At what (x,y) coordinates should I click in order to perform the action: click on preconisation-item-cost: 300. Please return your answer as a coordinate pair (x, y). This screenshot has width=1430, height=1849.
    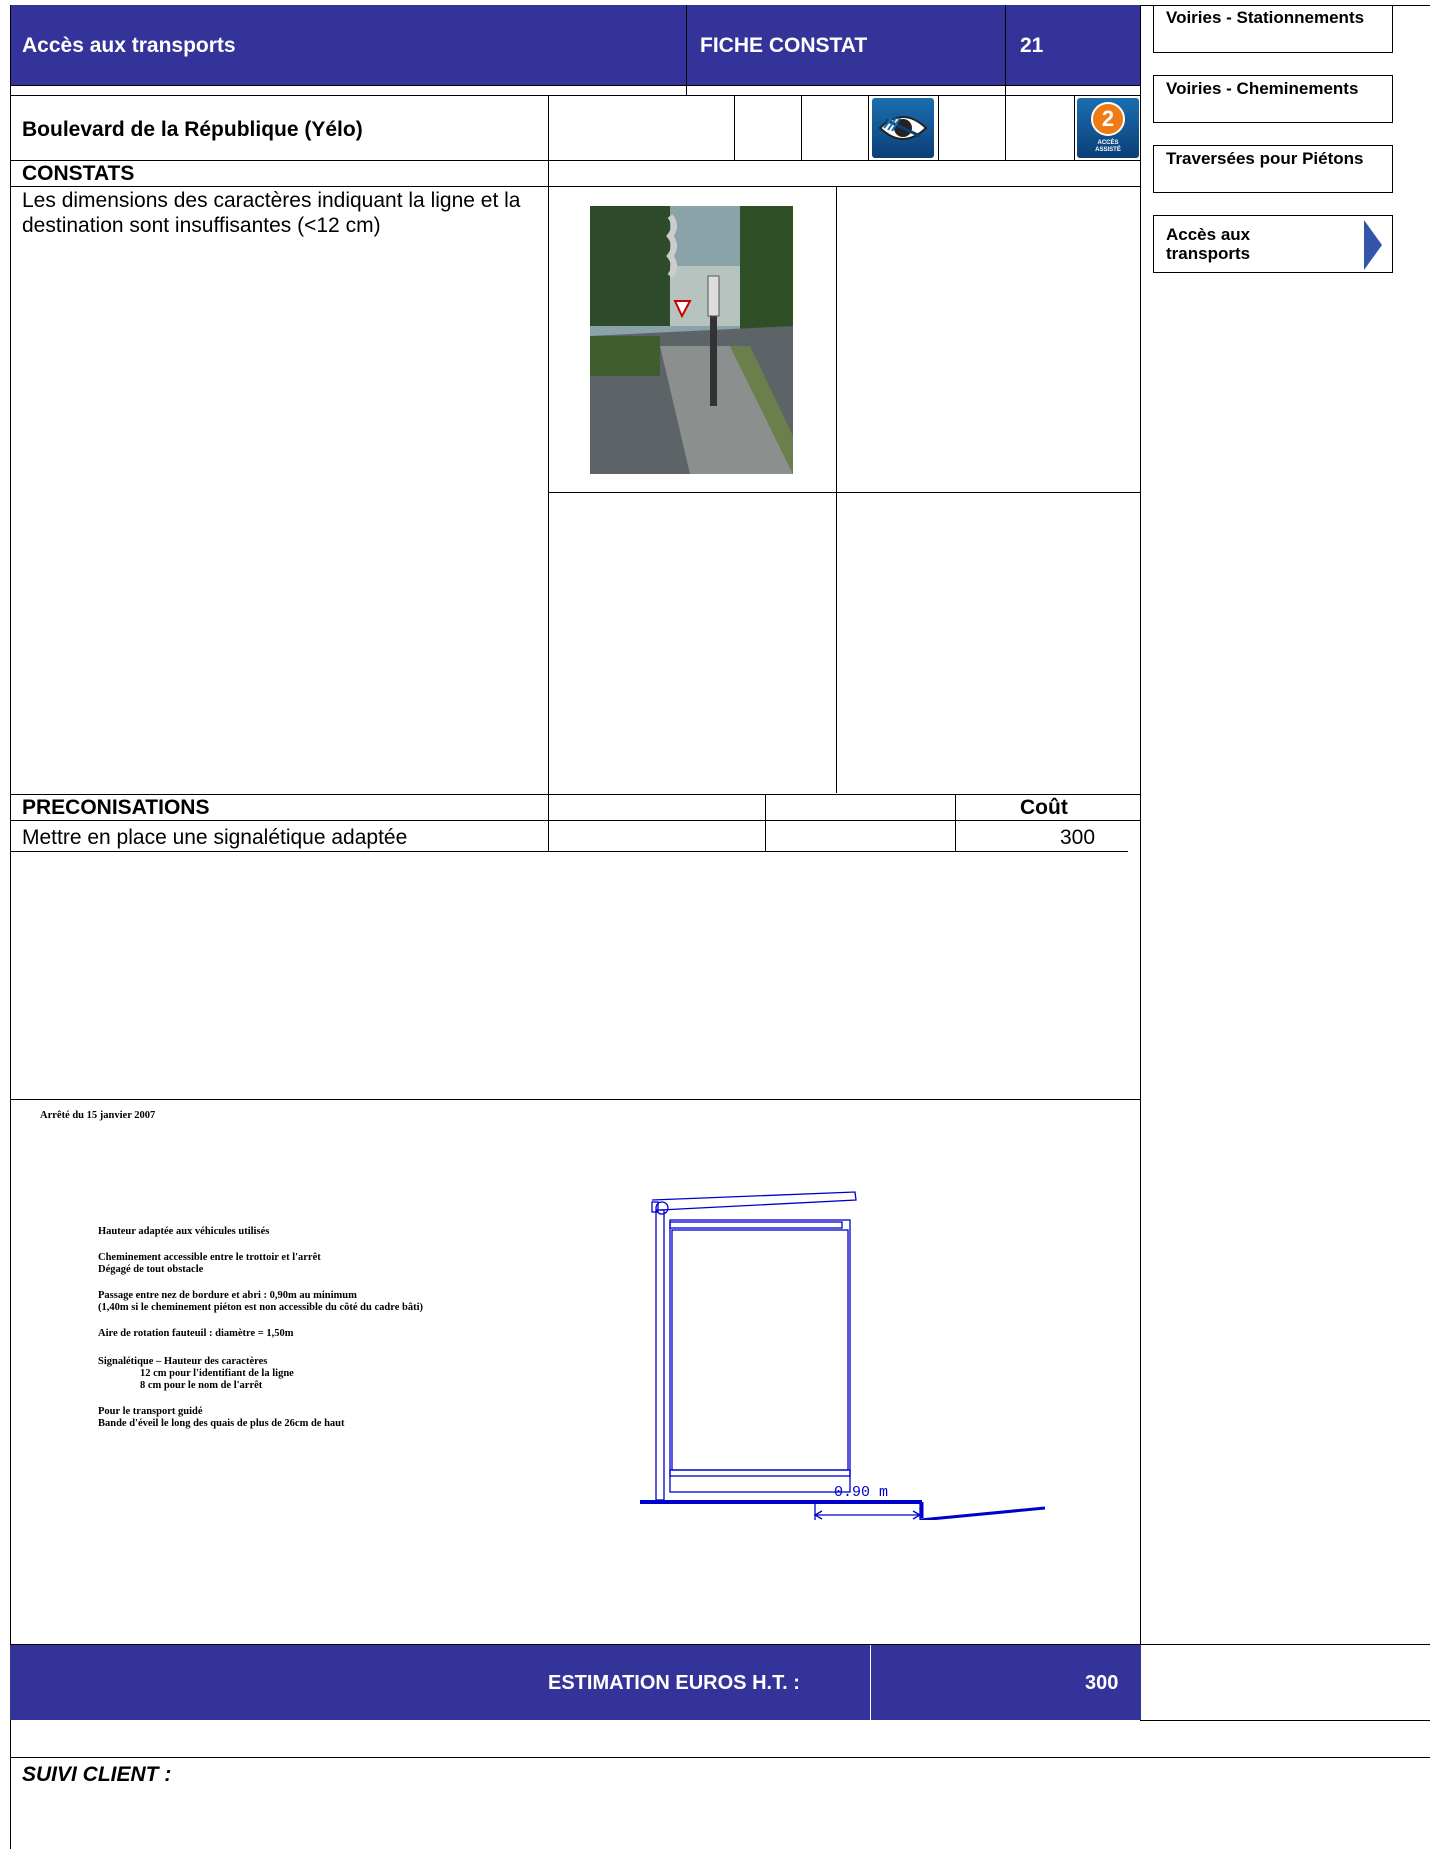
    Looking at the image, I should click on (1078, 837).